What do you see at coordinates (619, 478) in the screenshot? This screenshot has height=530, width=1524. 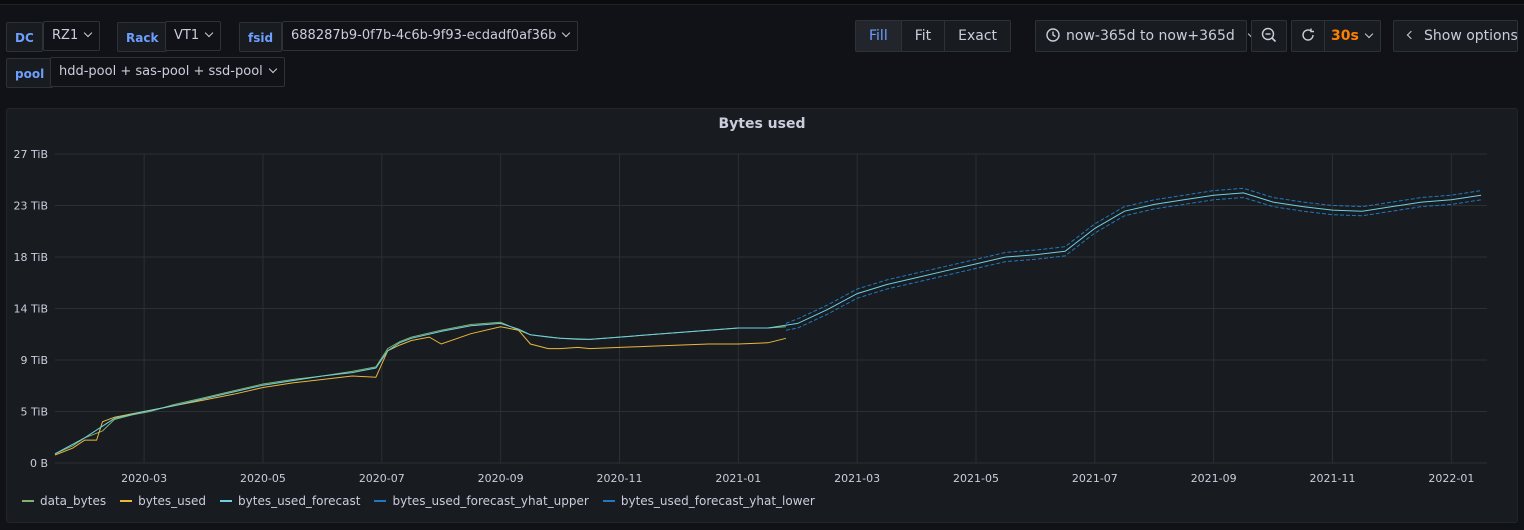 I see `x-tick-label: 2020-11` at bounding box center [619, 478].